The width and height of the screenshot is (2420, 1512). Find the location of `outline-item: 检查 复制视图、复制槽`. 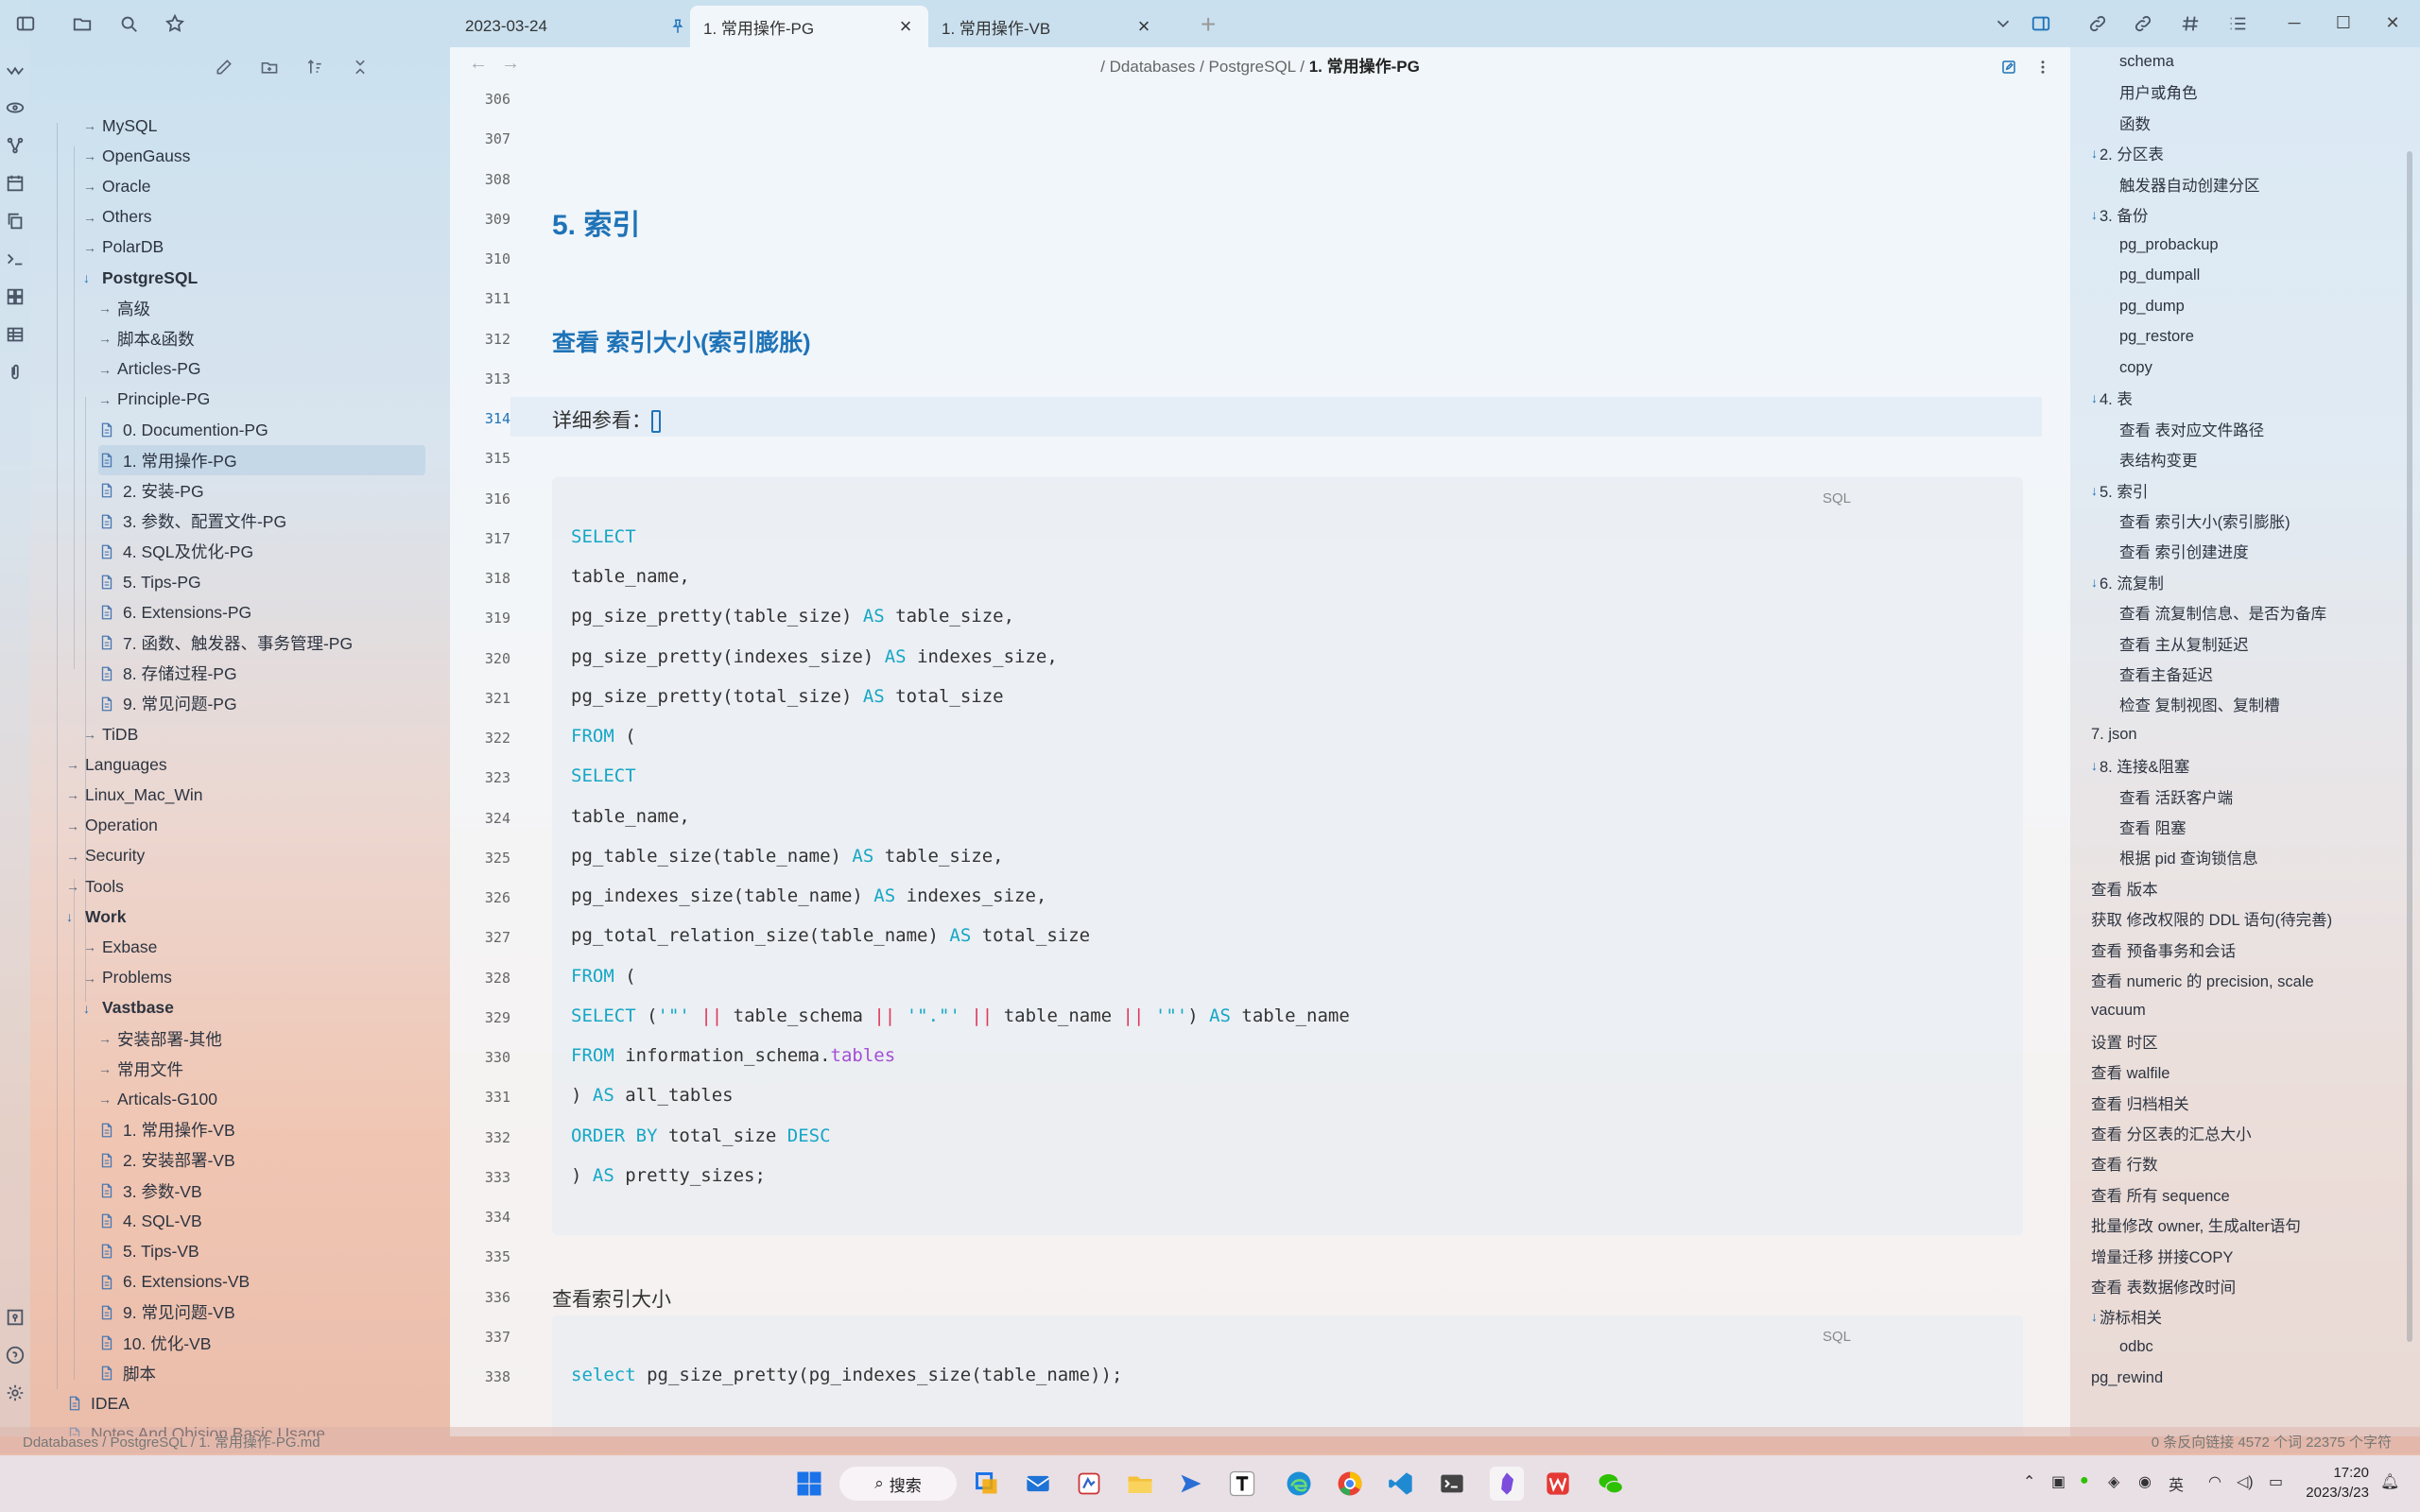

outline-item: 检查 复制视图、复制槽 is located at coordinates (2199, 704).